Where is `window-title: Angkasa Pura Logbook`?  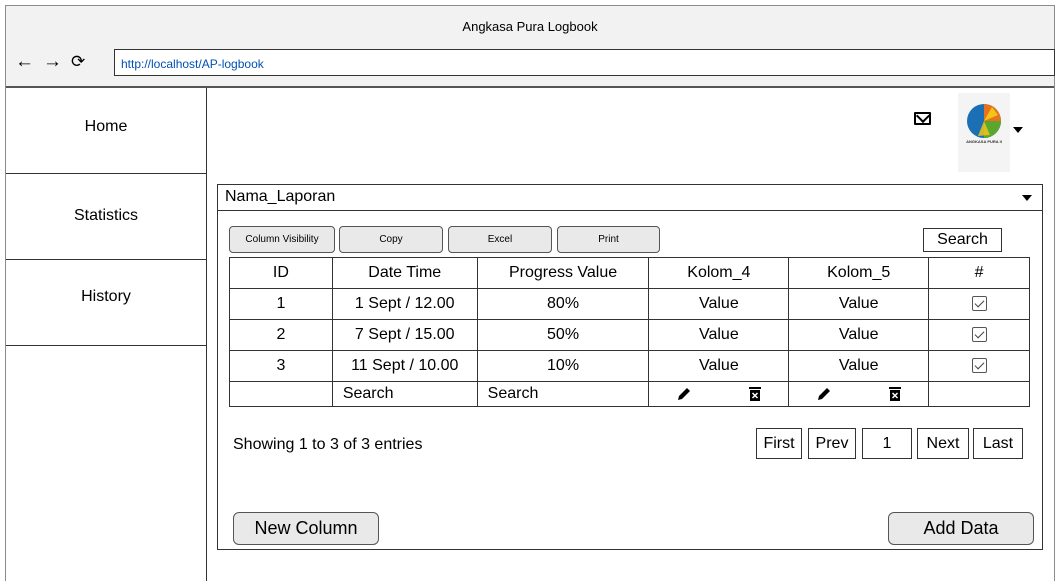 window-title: Angkasa Pura Logbook is located at coordinates (530, 26).